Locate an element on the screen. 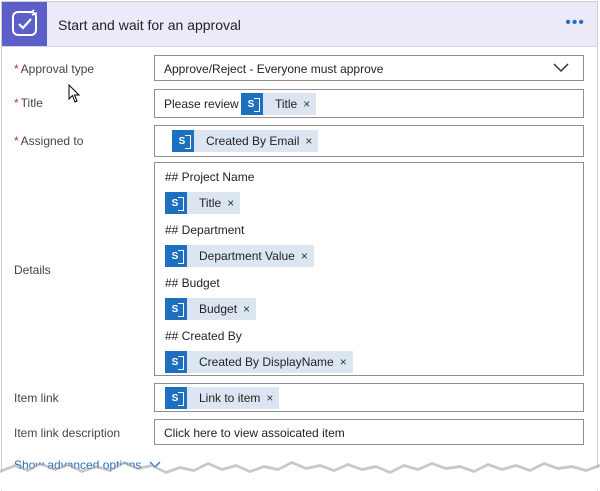 The height and width of the screenshot is (491, 600). title-prefix-text: Please review is located at coordinates (201, 104).